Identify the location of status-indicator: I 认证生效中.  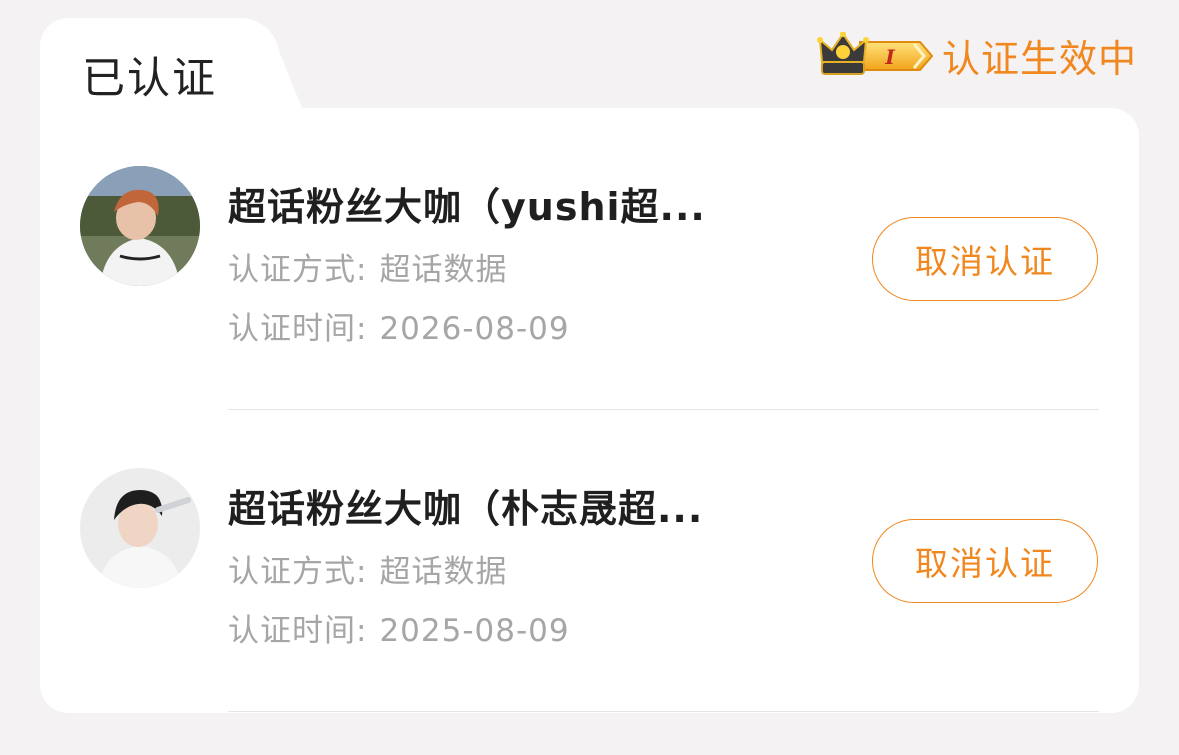
(976, 55).